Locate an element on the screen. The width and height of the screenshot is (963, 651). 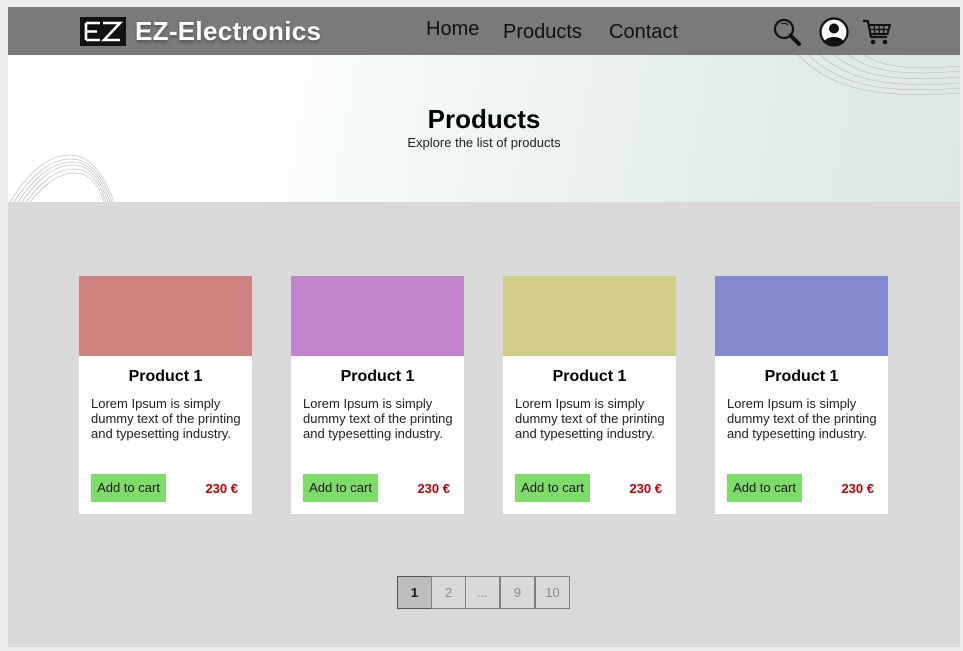
nav-products-link: Products is located at coordinates (542, 32).